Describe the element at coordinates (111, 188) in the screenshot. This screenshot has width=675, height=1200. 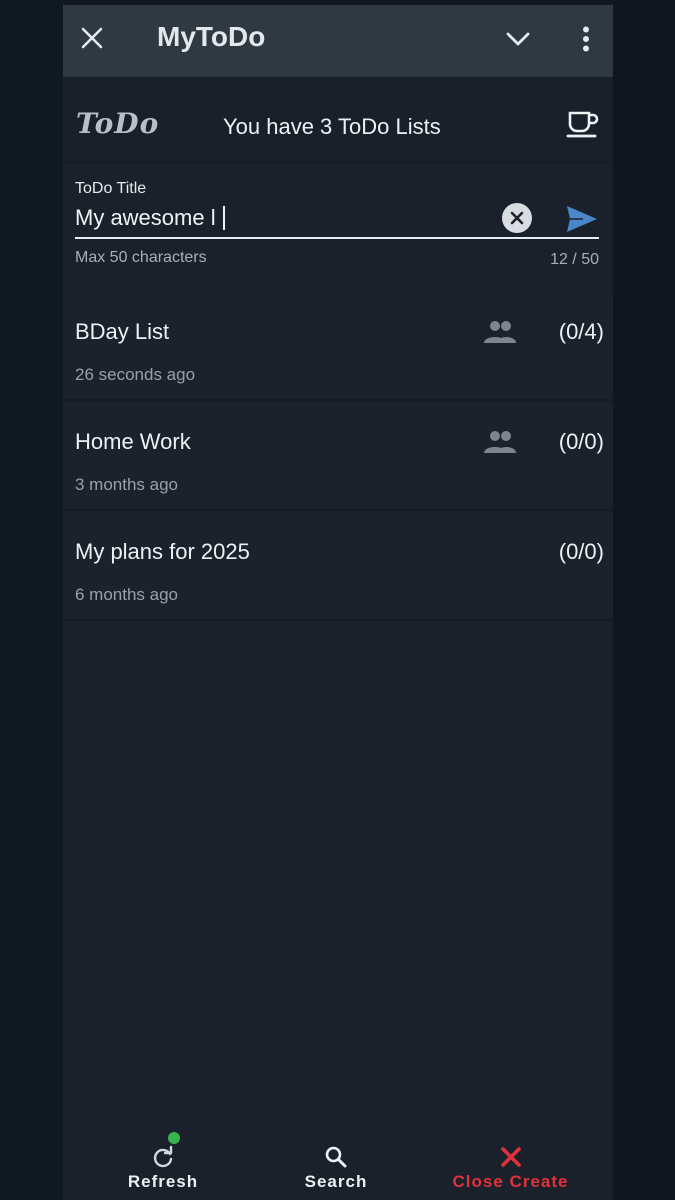
I see `title-field-label: ToDo Title` at that location.